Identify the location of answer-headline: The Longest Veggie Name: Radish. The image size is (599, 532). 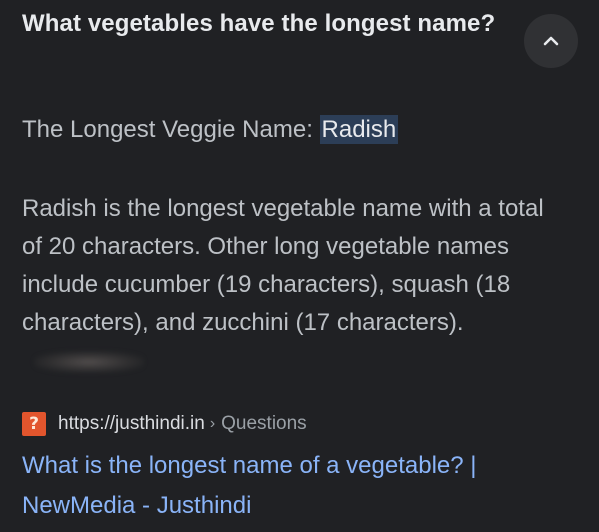
(210, 130).